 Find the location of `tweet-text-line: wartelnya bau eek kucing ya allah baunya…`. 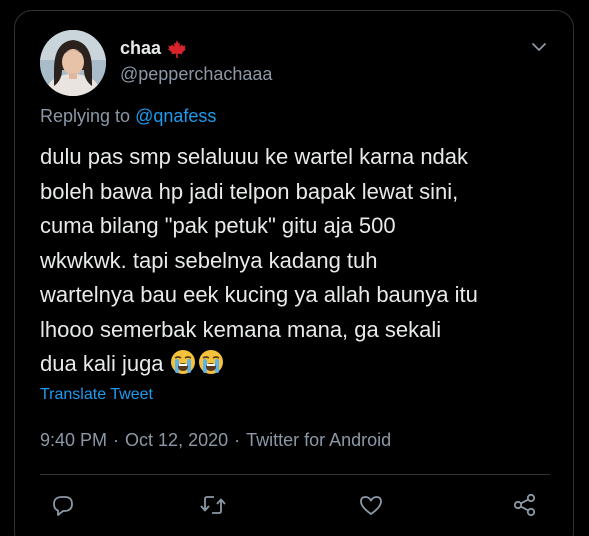

tweet-text-line: wartelnya bau eek kucing ya allah baunya… is located at coordinates (259, 294).